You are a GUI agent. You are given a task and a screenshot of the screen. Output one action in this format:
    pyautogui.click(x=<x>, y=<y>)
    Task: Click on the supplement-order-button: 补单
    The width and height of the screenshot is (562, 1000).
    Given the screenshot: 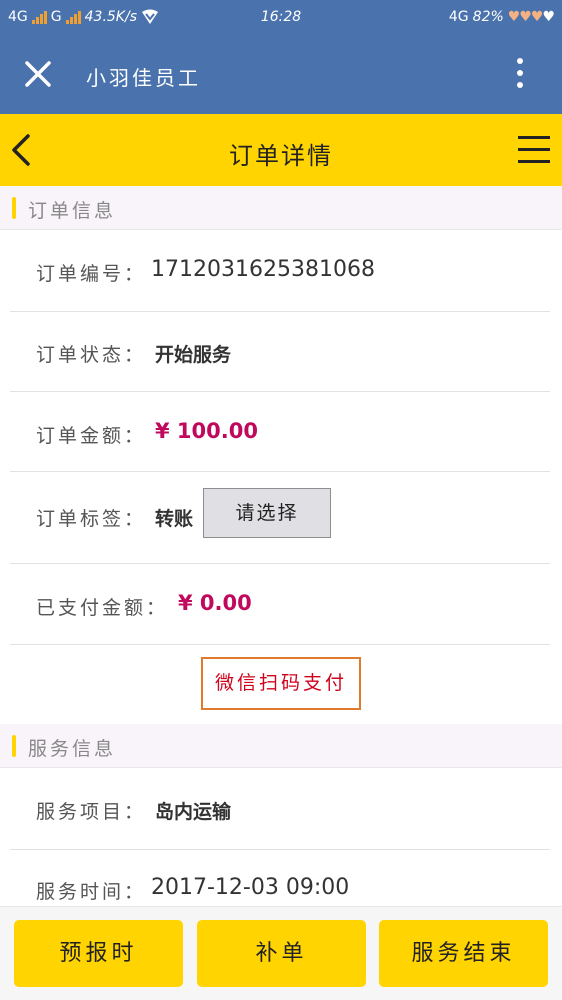 What is the action you would take?
    pyautogui.click(x=281, y=953)
    